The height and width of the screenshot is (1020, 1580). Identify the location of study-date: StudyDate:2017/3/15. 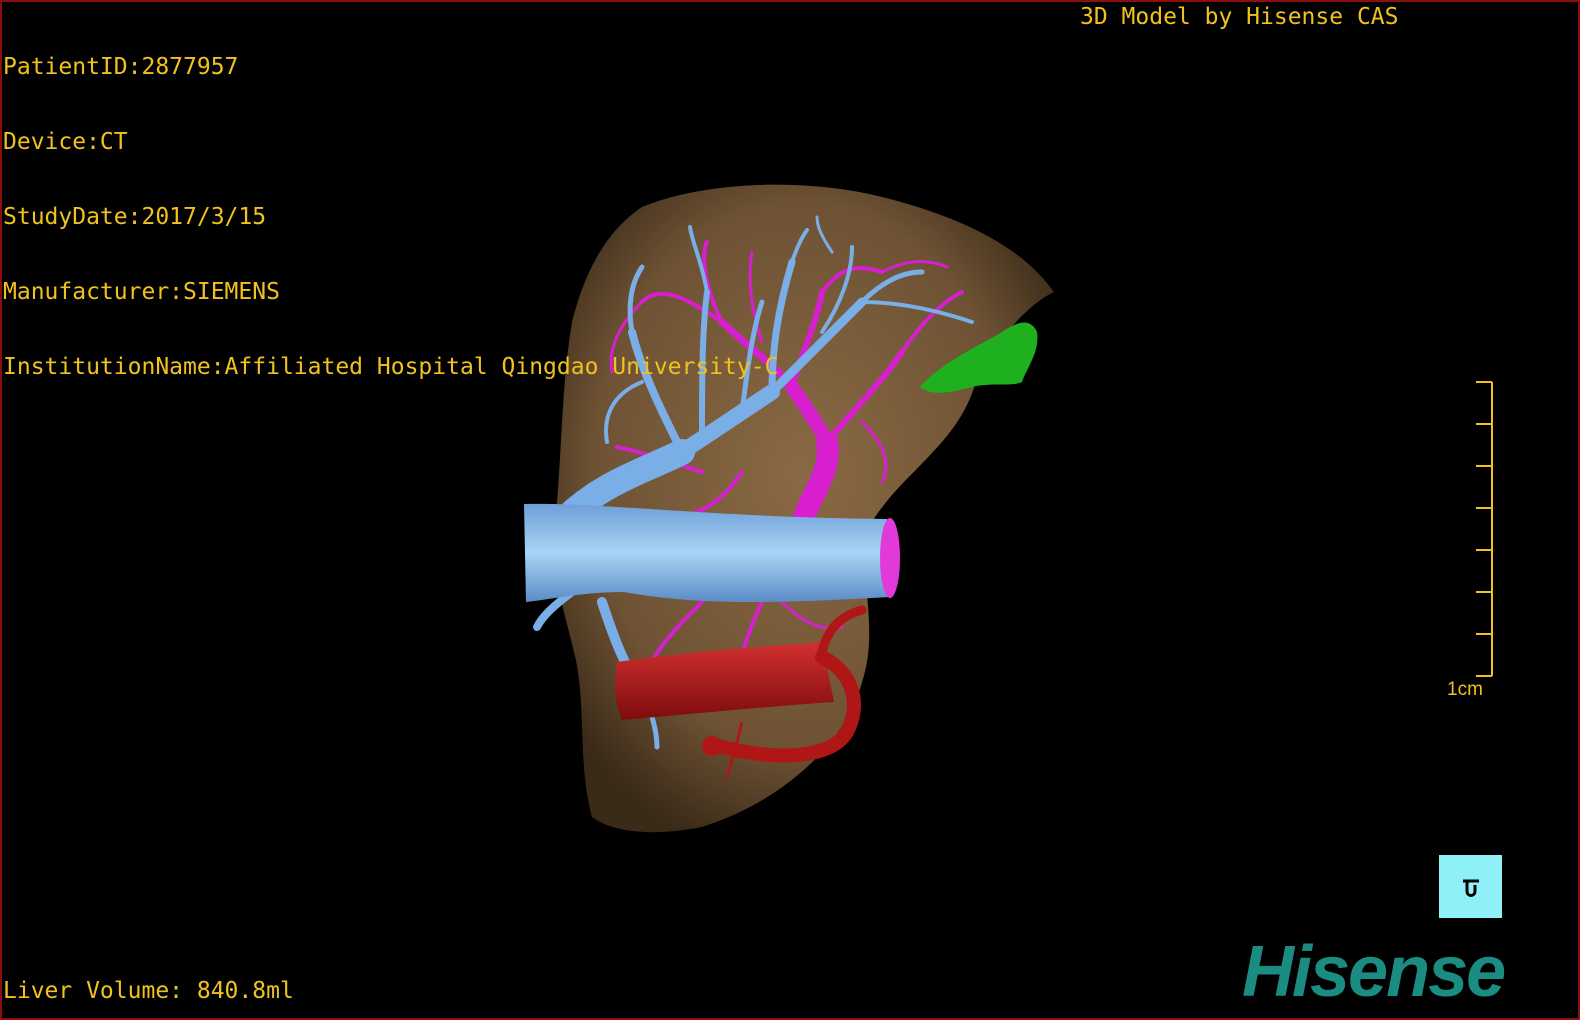
(135, 217).